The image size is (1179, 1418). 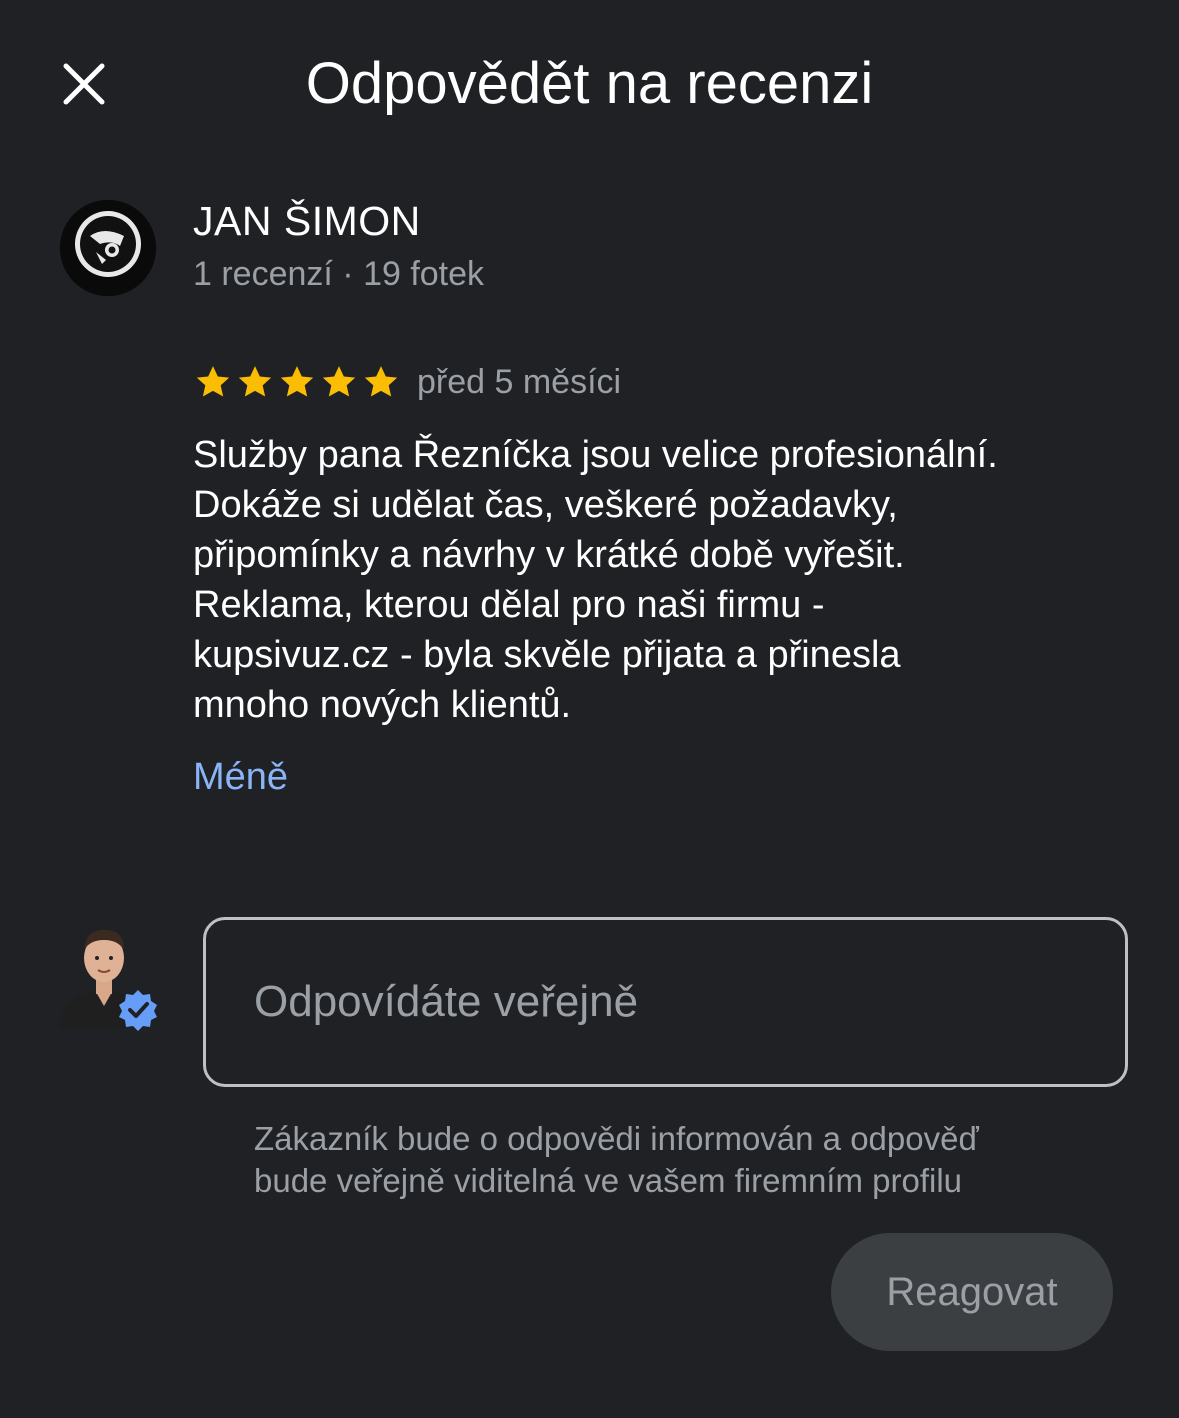 What do you see at coordinates (307, 221) in the screenshot?
I see `reviewer-name: JAN ŠIMON` at bounding box center [307, 221].